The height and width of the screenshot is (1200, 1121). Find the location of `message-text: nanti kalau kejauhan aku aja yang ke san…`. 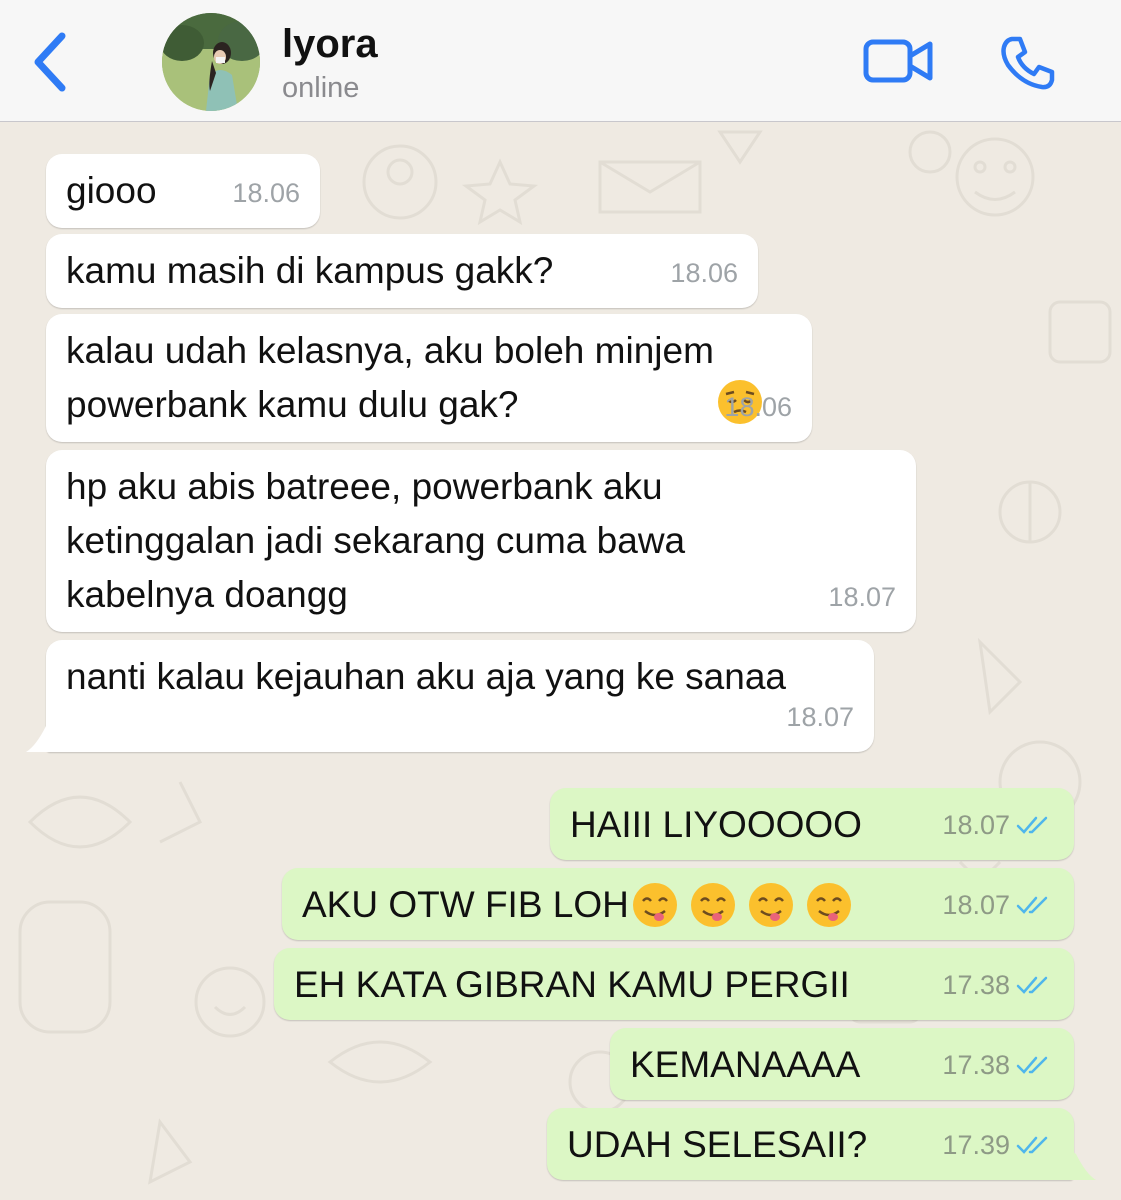

message-text: nanti kalau kejauhan aku aja yang ke san… is located at coordinates (426, 676).